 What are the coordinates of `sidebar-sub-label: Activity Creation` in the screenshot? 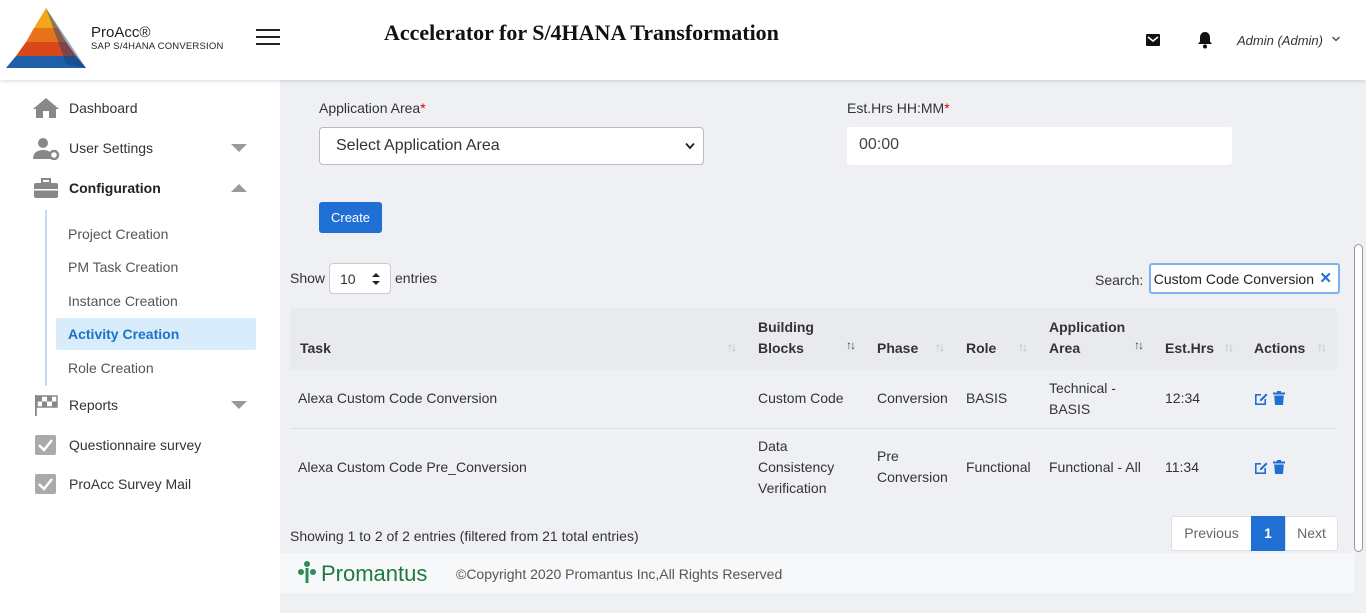 It's located at (124, 334).